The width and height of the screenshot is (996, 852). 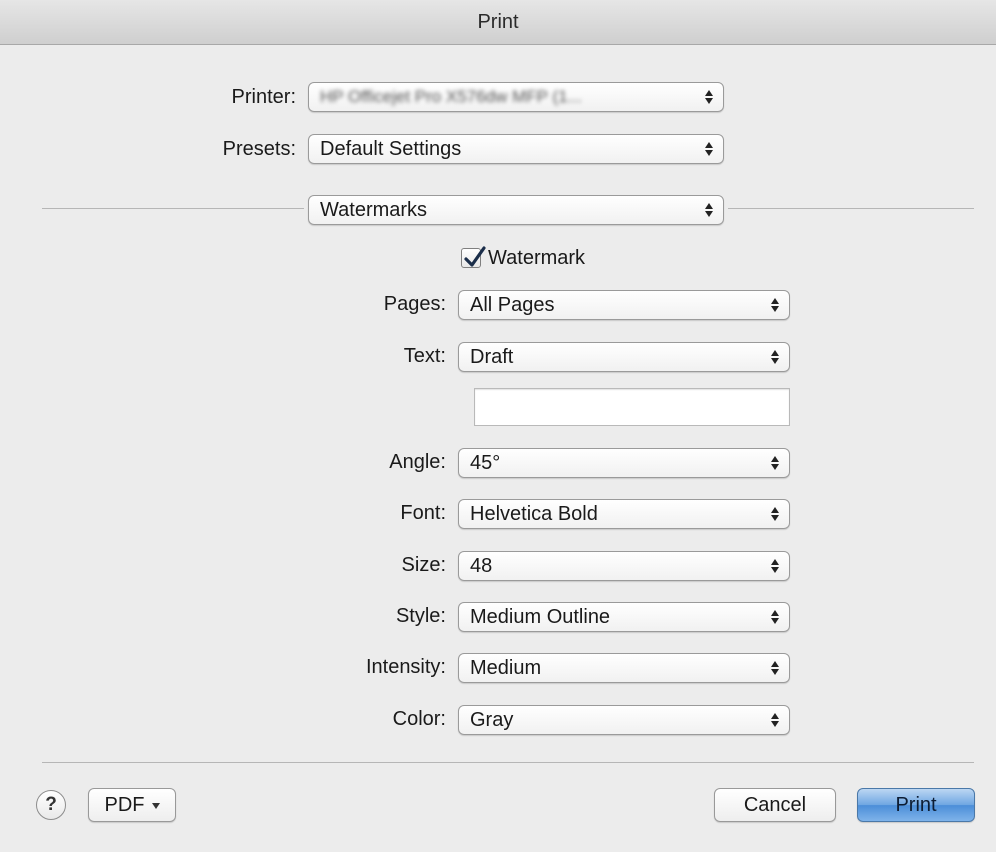 I want to click on color-value: Gray, so click(x=492, y=720).